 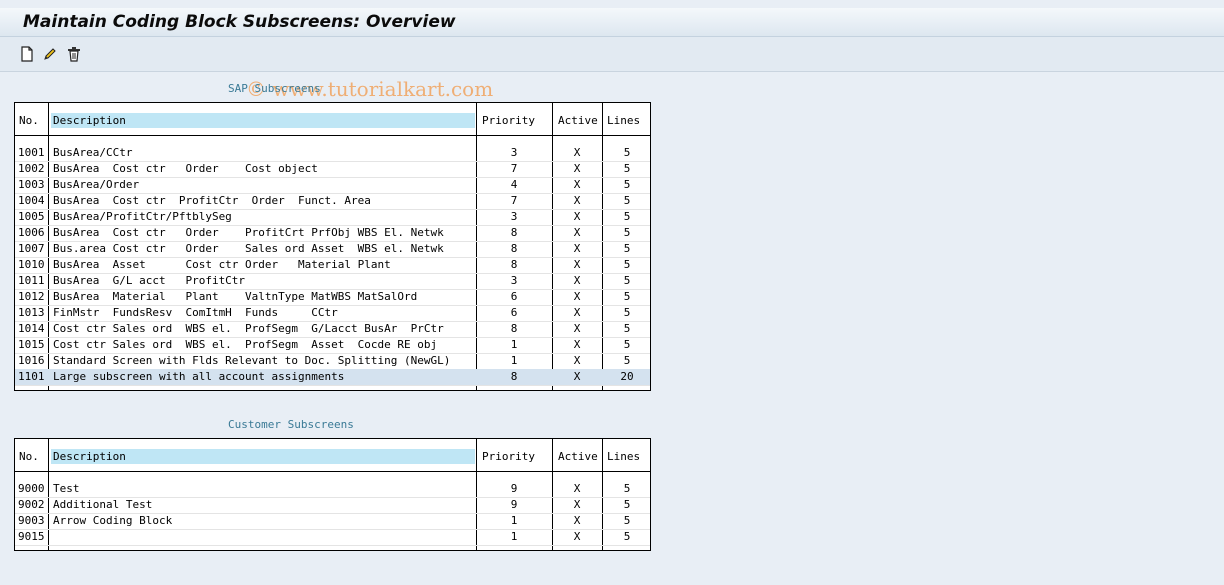 I want to click on delete-button, so click(x=74, y=54).